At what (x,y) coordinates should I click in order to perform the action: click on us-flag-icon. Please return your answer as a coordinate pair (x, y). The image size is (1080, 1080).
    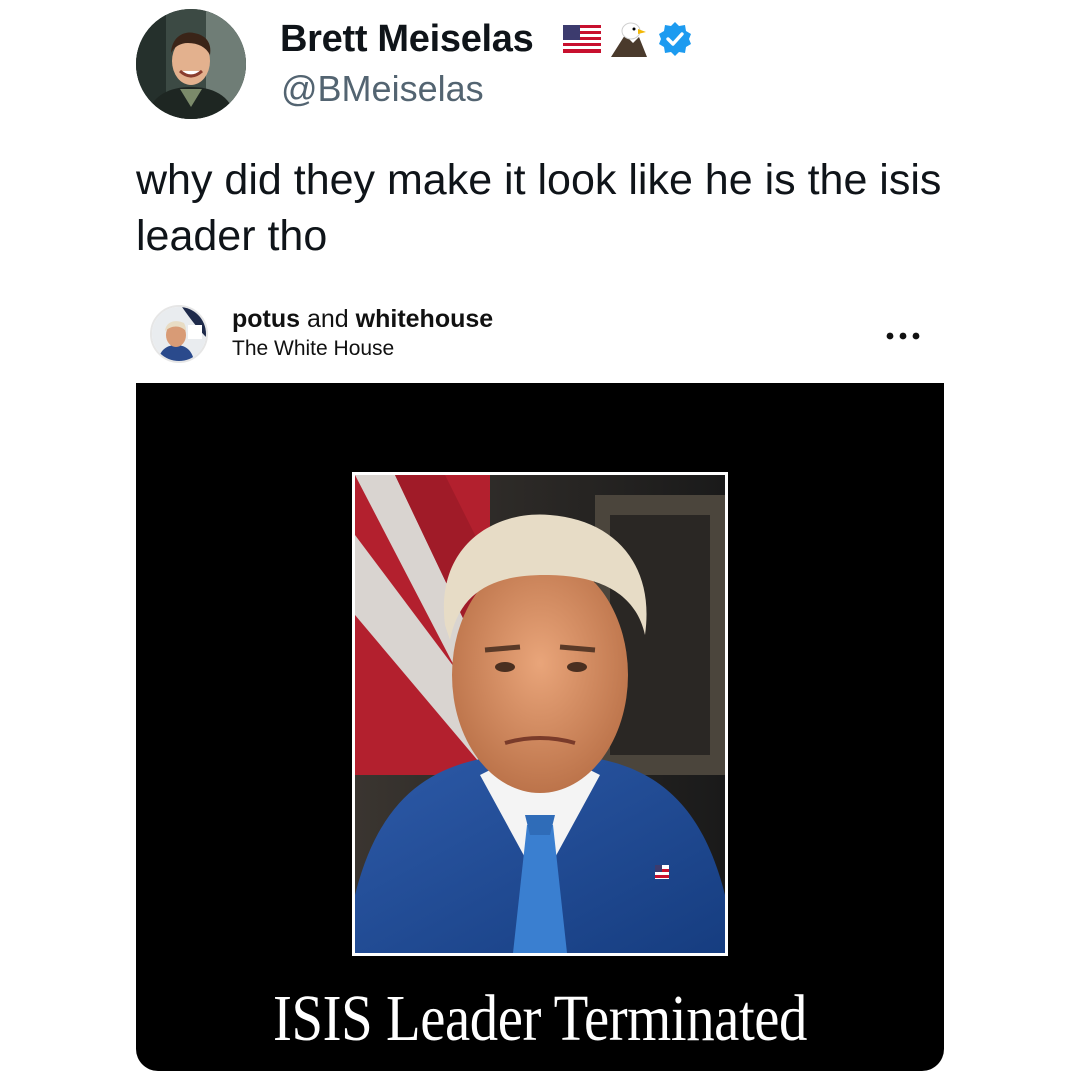
    Looking at the image, I should click on (582, 39).